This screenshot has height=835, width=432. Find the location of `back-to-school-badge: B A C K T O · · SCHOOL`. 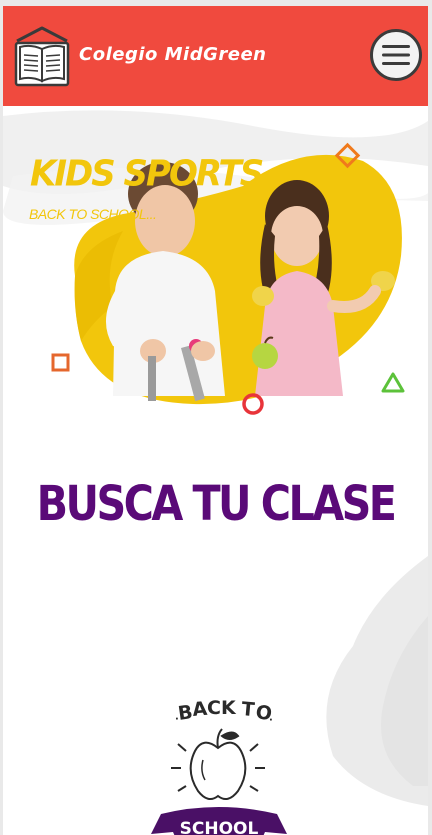

back-to-school-badge: B A C K T O · · SCHOOL is located at coordinates (219, 766).